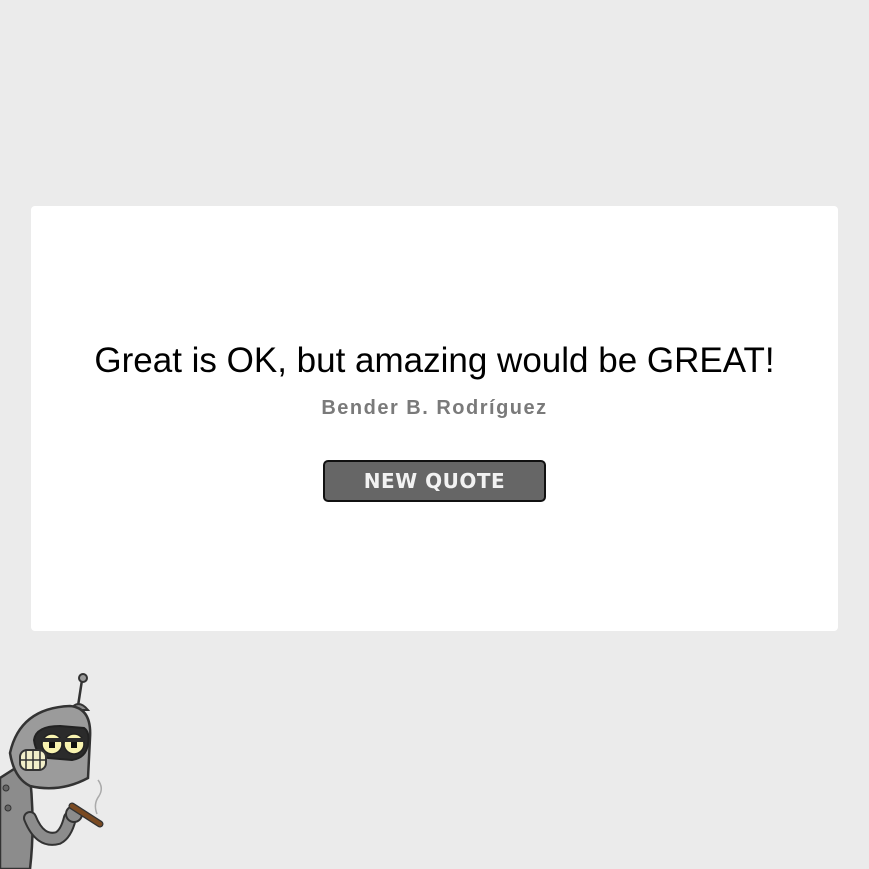 This screenshot has height=869, width=869. What do you see at coordinates (434, 481) in the screenshot?
I see `new-quote-button: NEW QUOTE` at bounding box center [434, 481].